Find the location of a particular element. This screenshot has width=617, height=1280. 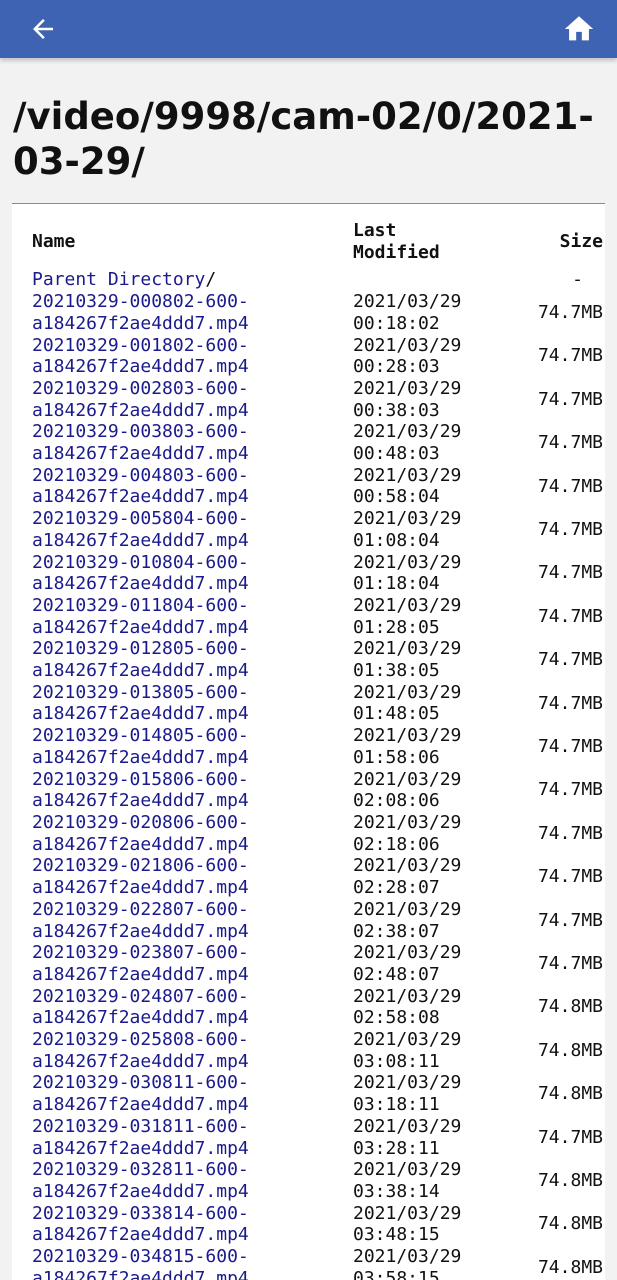

file-link: 20210329-010804-600- a184267f2ae4ddd7.mp4 is located at coordinates (192, 573).